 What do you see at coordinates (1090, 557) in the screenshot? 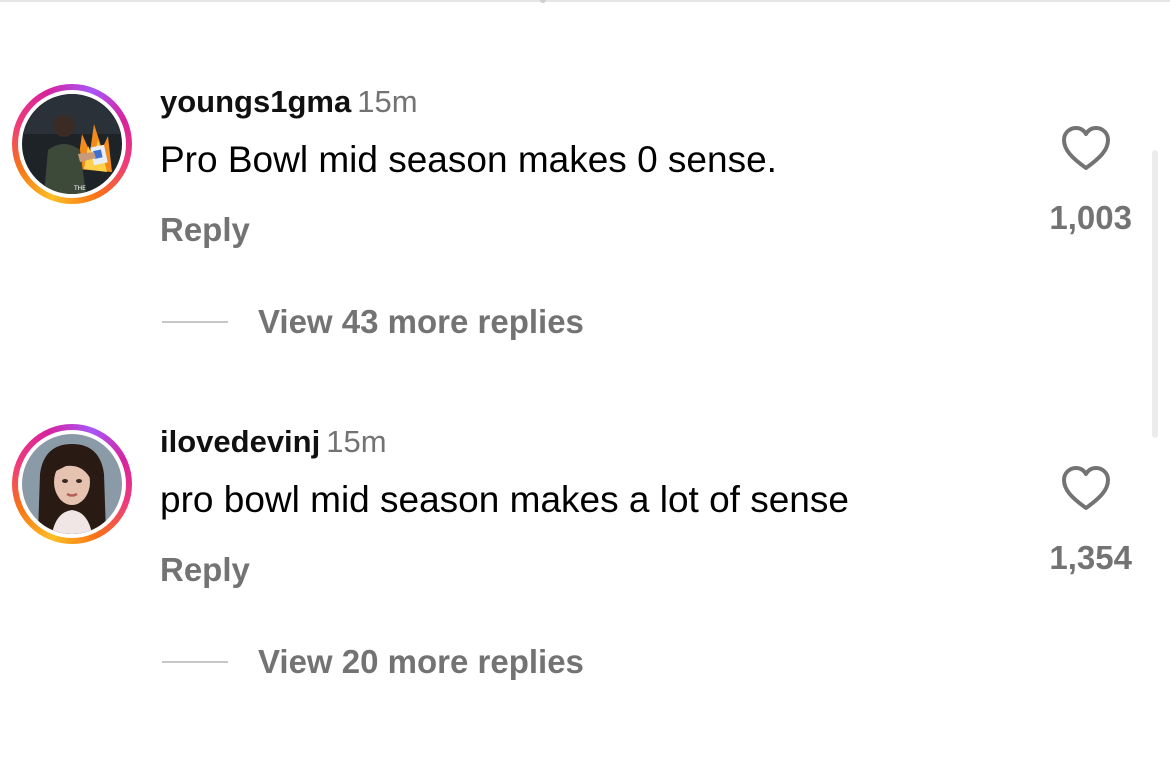
I see `like-count: 1,354` at bounding box center [1090, 557].